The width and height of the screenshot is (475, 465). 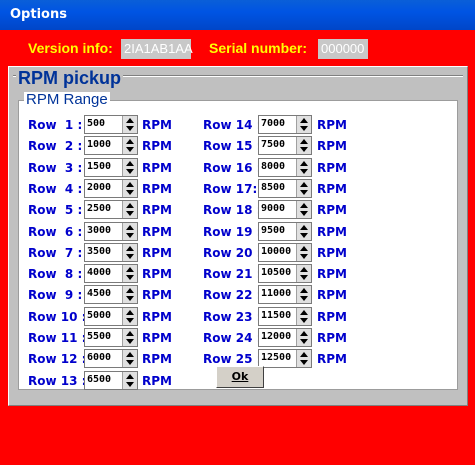 I want to click on rpm-value-spinner: 12000, so click(x=285, y=337).